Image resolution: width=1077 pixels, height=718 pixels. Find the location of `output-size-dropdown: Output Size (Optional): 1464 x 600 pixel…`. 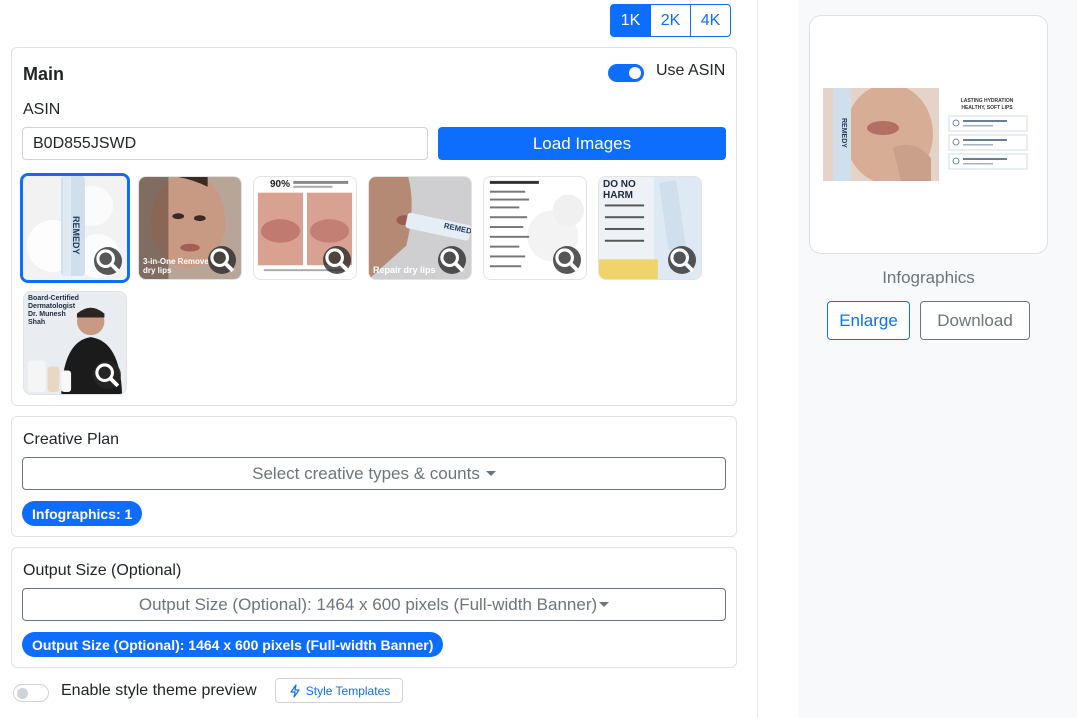

output-size-dropdown: Output Size (Optional): 1464 x 600 pixel… is located at coordinates (374, 604).